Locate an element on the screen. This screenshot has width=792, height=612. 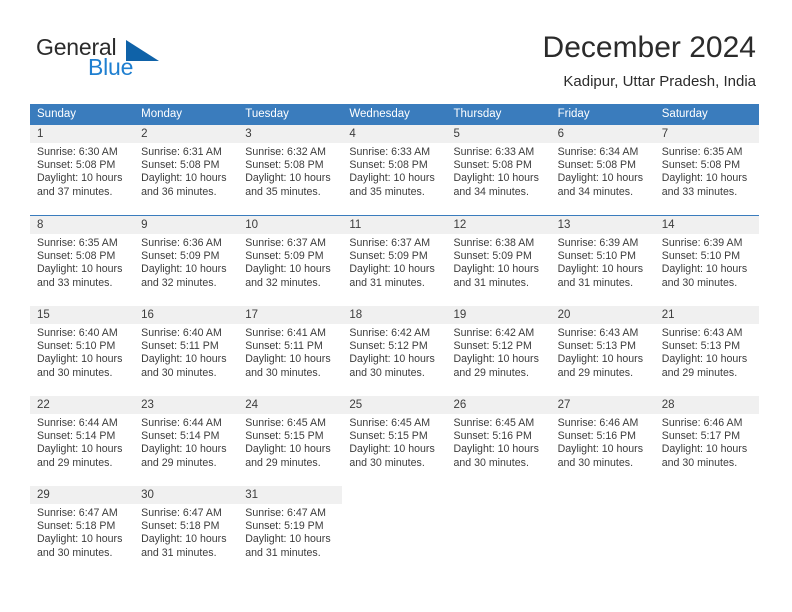
sunset-time: Sunset: 5:15 PM is located at coordinates (284, 436).